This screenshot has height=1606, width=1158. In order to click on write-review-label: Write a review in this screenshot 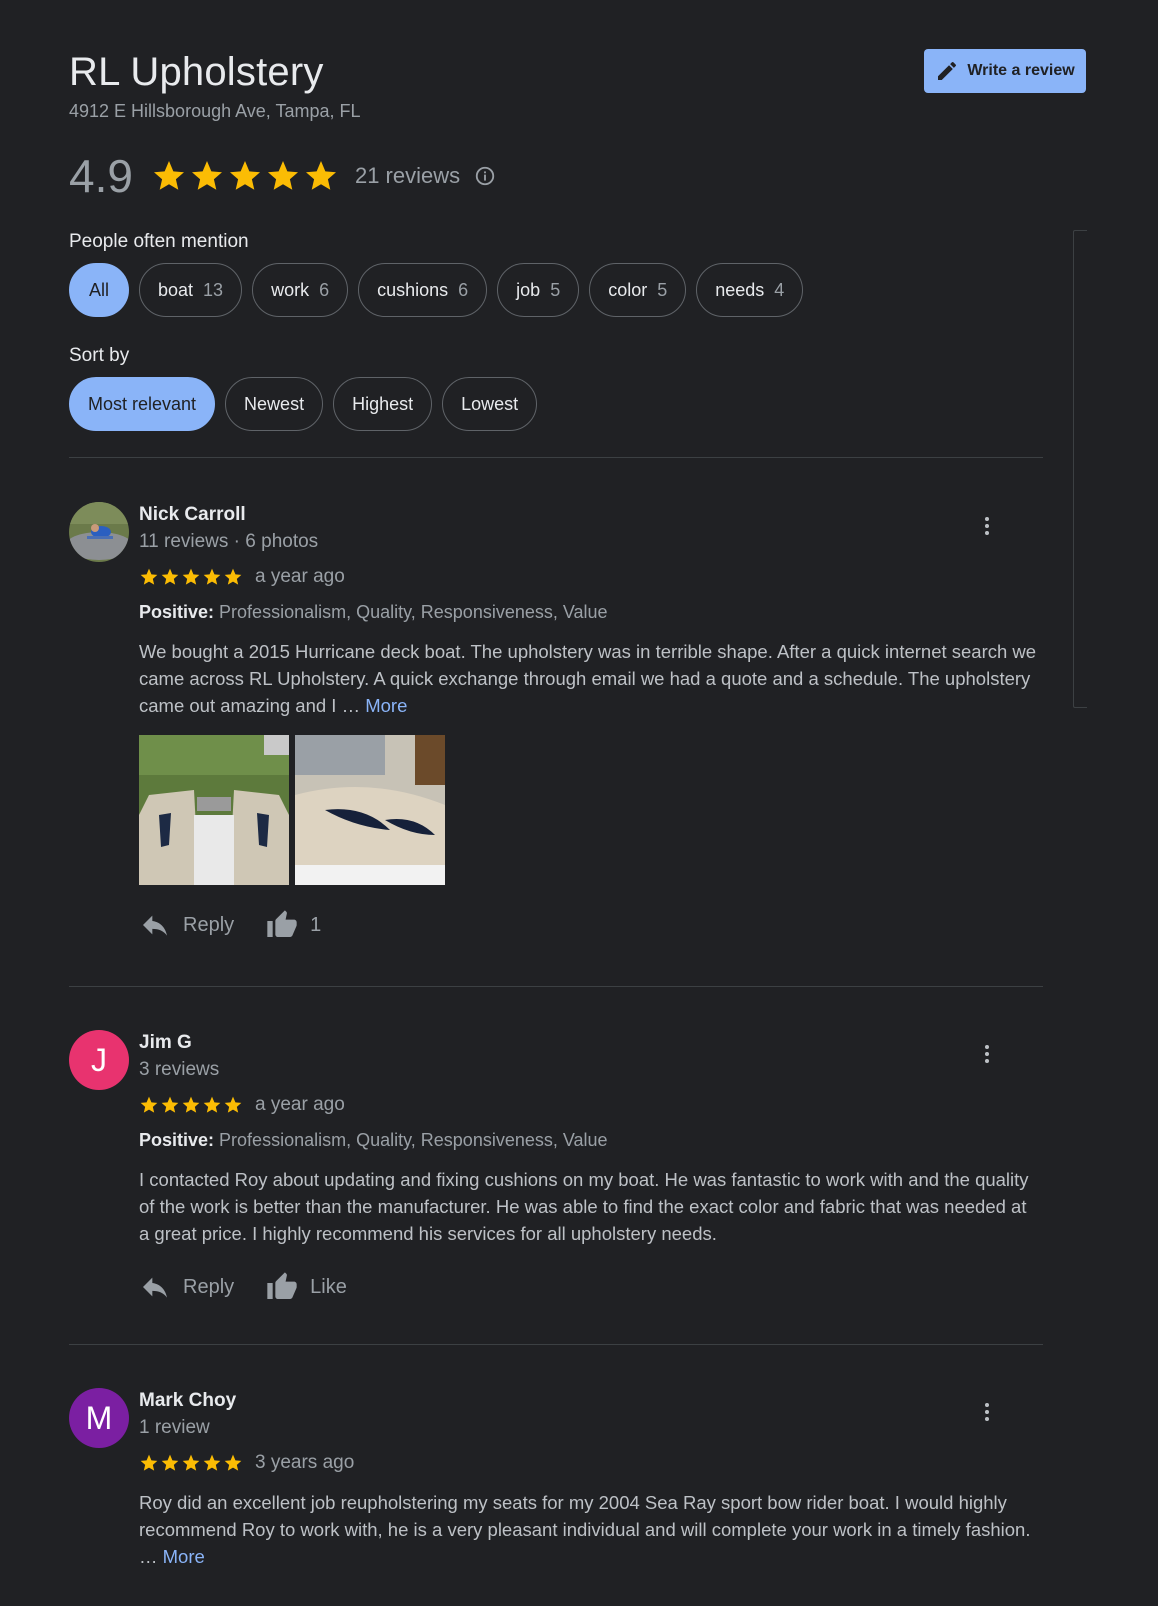, I will do `click(1021, 70)`.